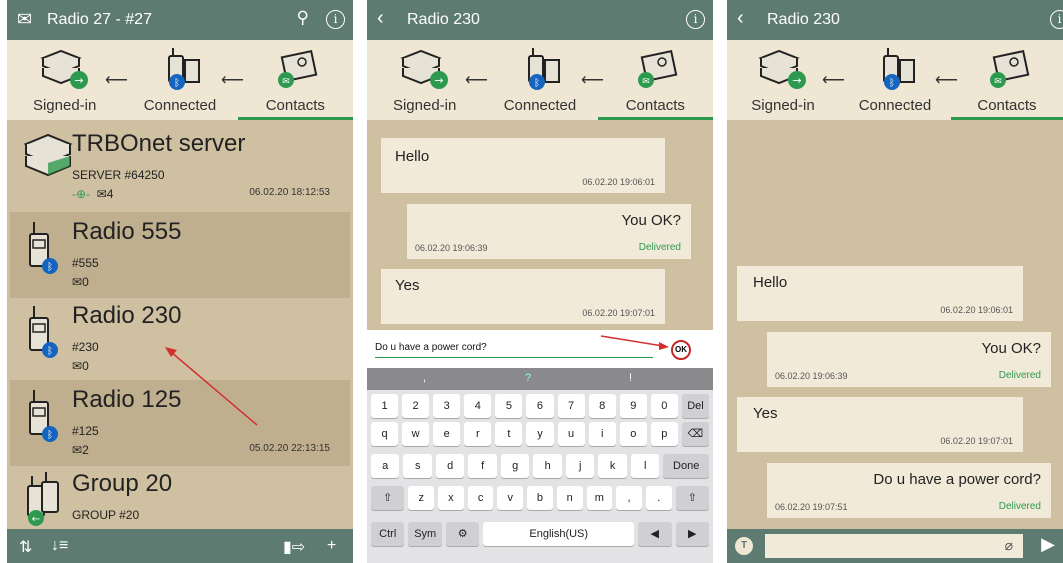 This screenshot has width=1063, height=563. What do you see at coordinates (571, 434) in the screenshot?
I see `keyboard-key: u` at bounding box center [571, 434].